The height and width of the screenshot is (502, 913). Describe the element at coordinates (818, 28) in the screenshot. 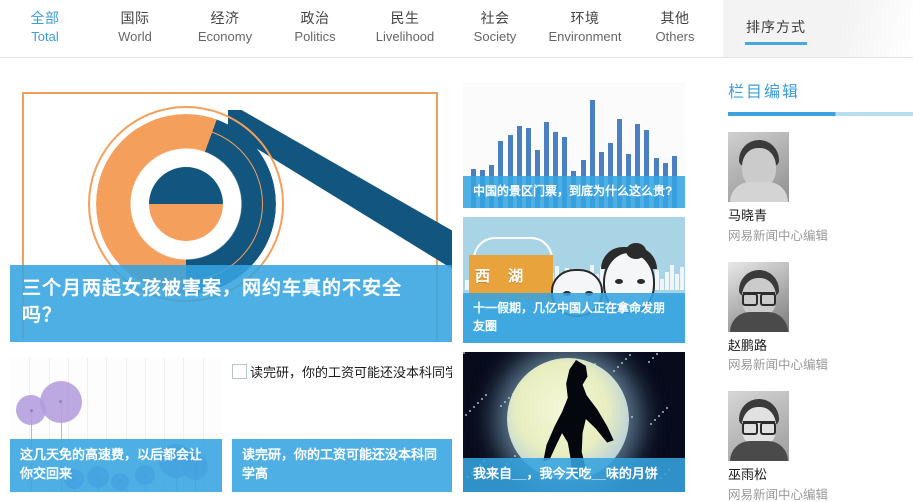

I see `sort-panel: 排序方式` at that location.